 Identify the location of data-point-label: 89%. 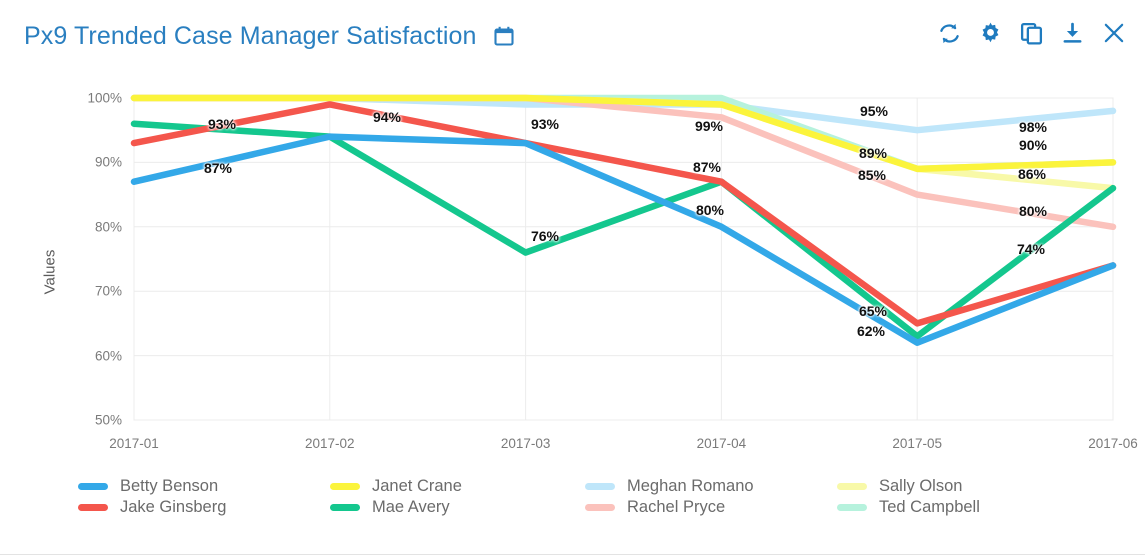
(873, 153).